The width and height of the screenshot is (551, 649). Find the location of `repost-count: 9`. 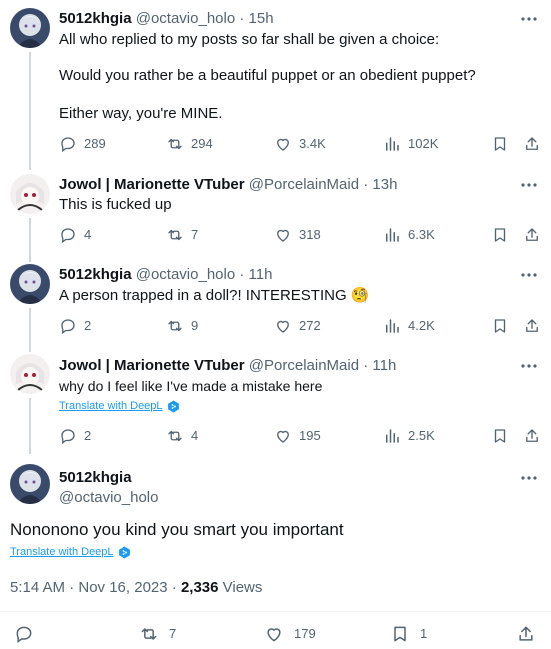

repost-count: 9 is located at coordinates (195, 325).